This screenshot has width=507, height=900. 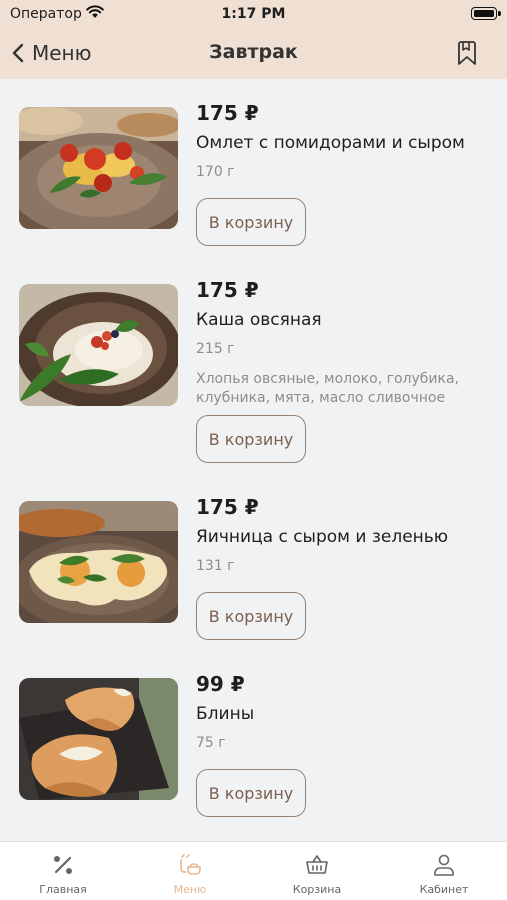 What do you see at coordinates (63, 865) in the screenshot?
I see `percent-icon` at bounding box center [63, 865].